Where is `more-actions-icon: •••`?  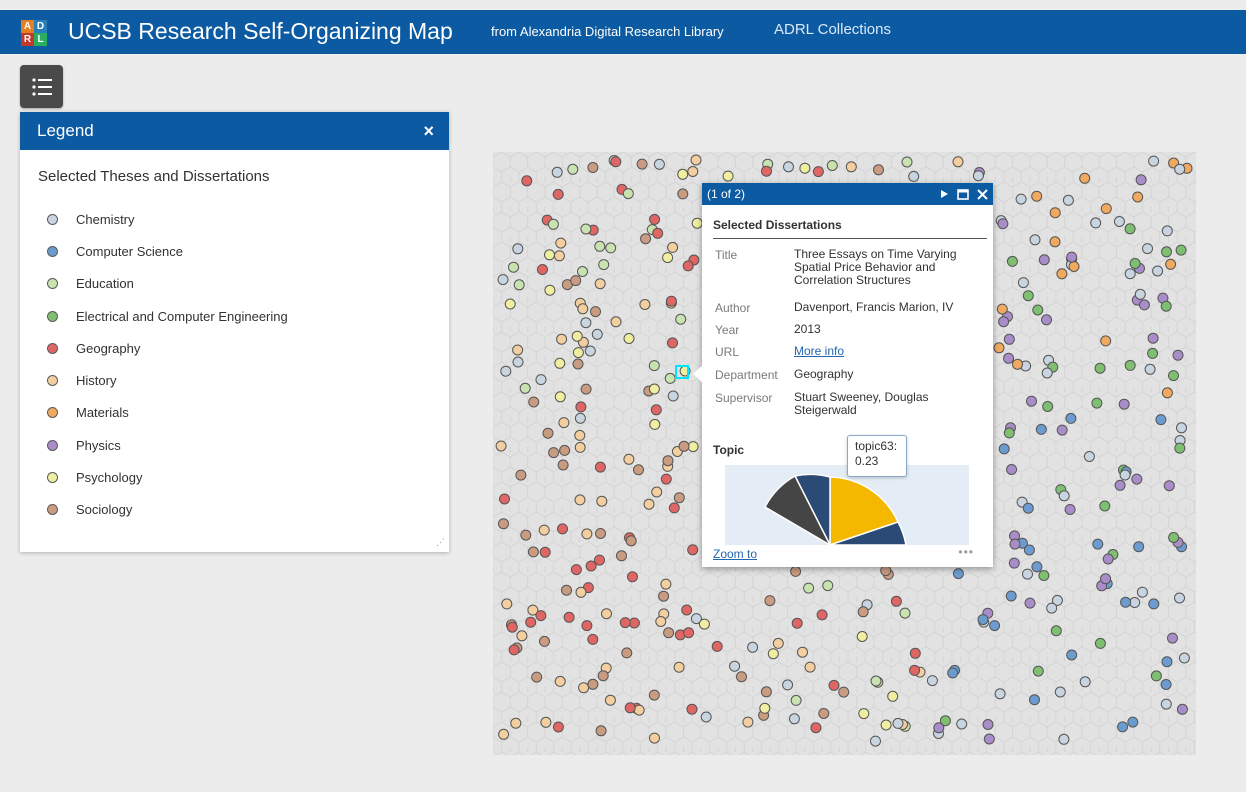
more-actions-icon: ••• is located at coordinates (966, 552).